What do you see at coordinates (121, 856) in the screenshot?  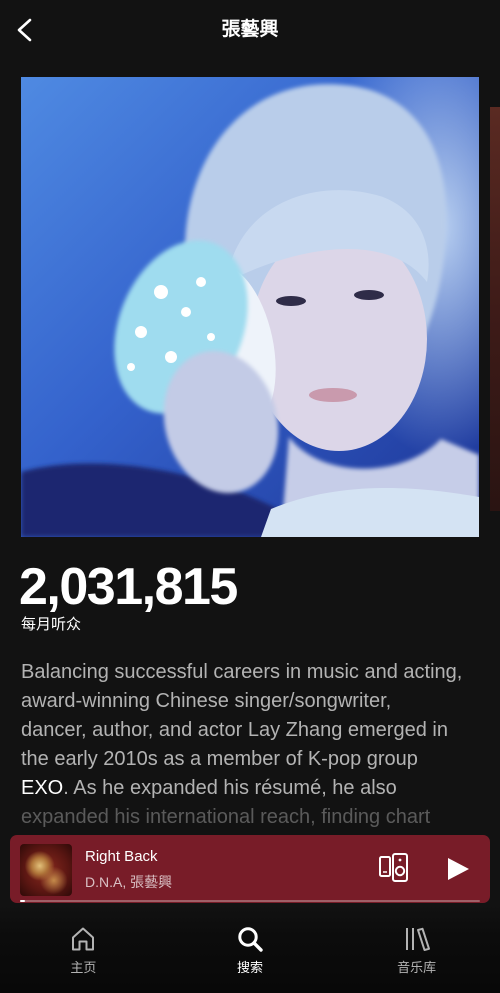 I see `track-title: Right Back` at bounding box center [121, 856].